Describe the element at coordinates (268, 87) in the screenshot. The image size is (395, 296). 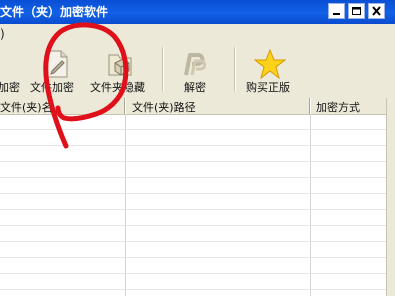
I see `buy-label: 购买正版` at that location.